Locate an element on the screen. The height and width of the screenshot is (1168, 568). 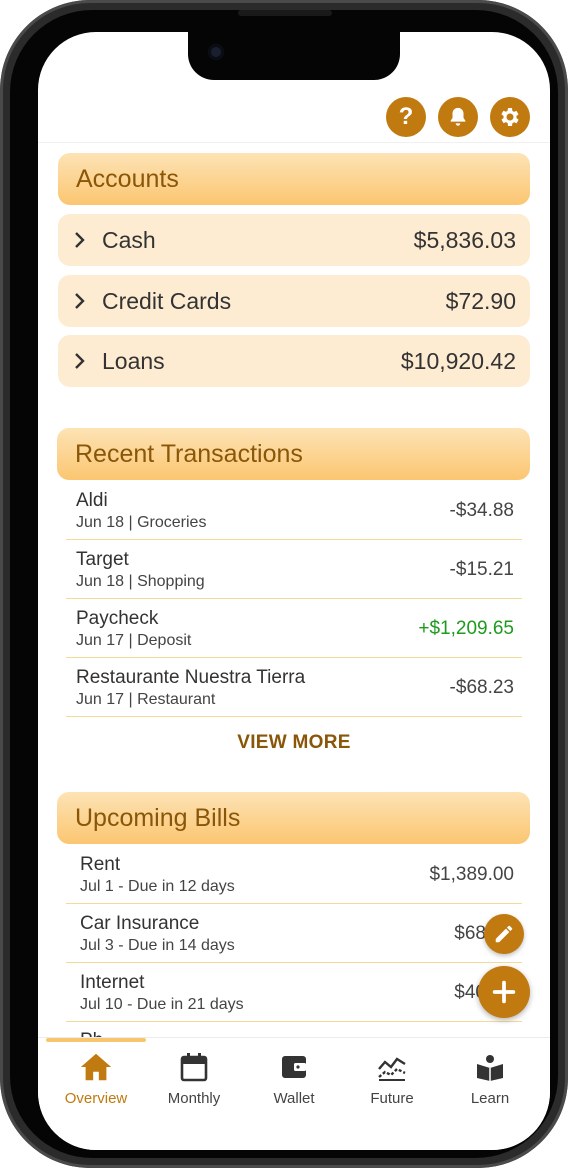
nav-monthly: Monthly is located at coordinates (194, 1080).